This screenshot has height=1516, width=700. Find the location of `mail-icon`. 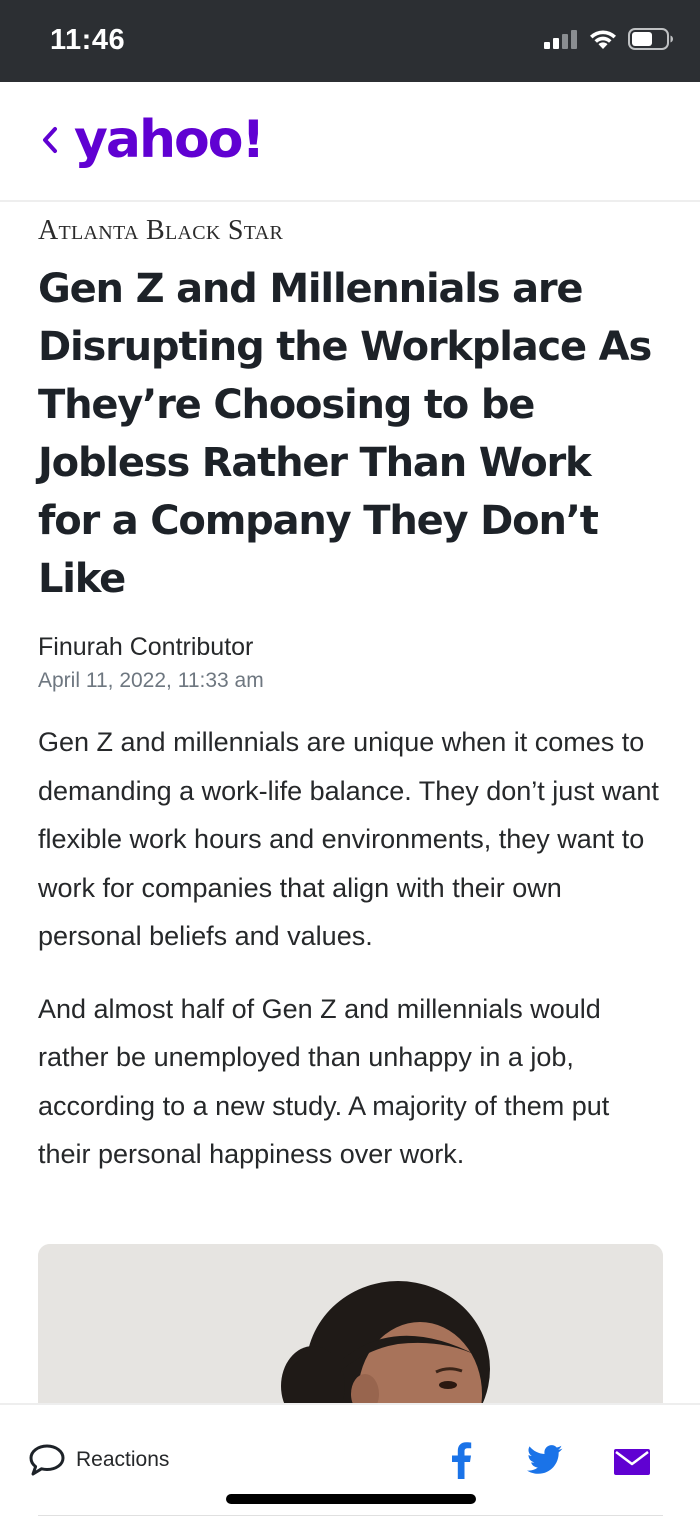

mail-icon is located at coordinates (632, 1462).